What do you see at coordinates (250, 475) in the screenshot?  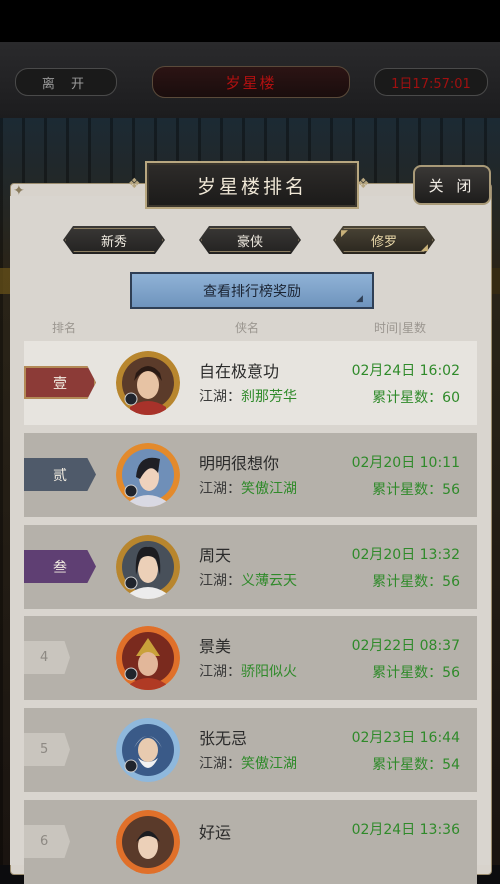 I see `ranking-row: 贰 明明很想你 江湖：笑傲江湖 02月20日 10:11 累计星数：56` at bounding box center [250, 475].